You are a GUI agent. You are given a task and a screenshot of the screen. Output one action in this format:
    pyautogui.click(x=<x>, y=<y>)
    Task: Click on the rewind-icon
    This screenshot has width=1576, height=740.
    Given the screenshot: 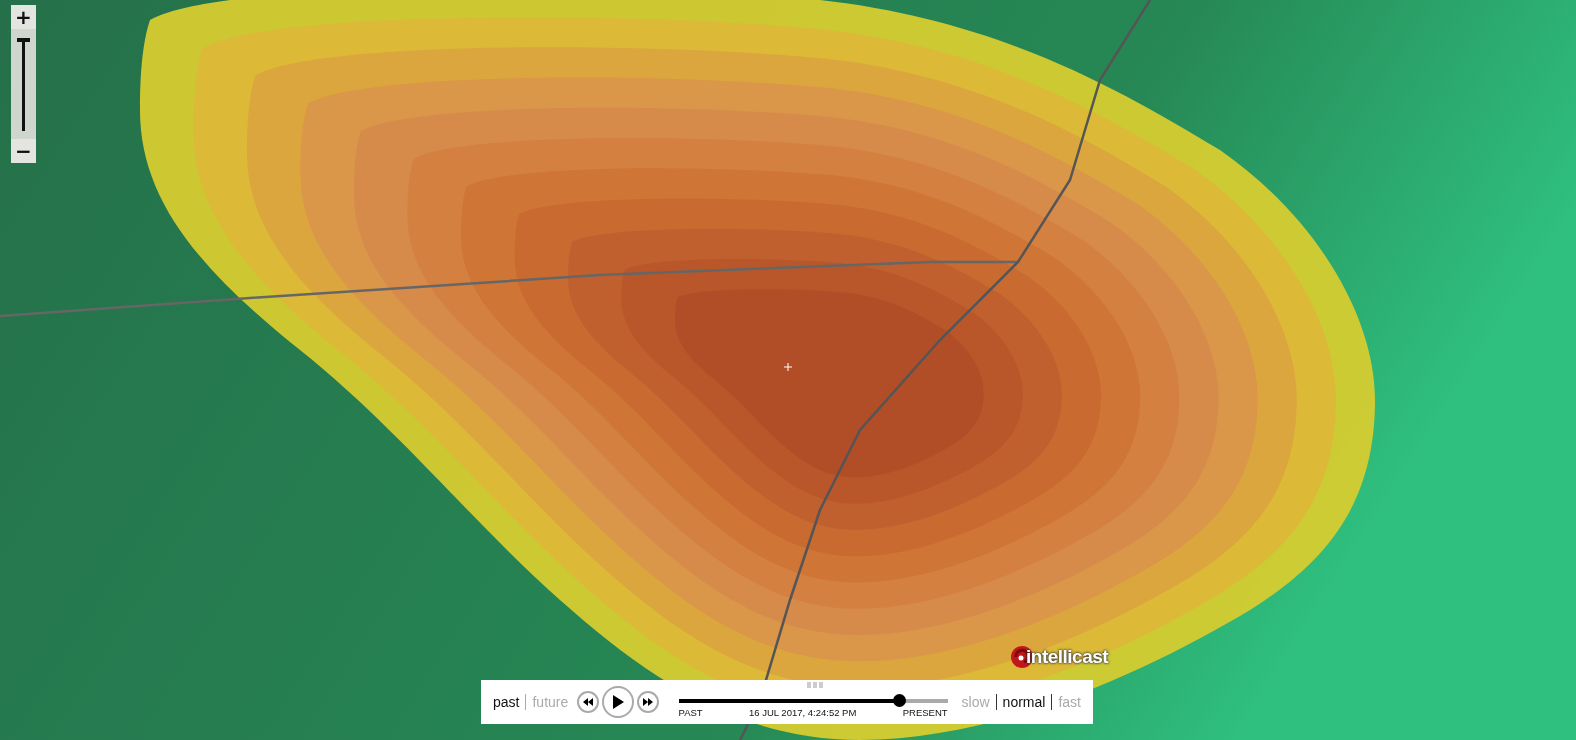 What is the action you would take?
    pyautogui.click(x=588, y=702)
    